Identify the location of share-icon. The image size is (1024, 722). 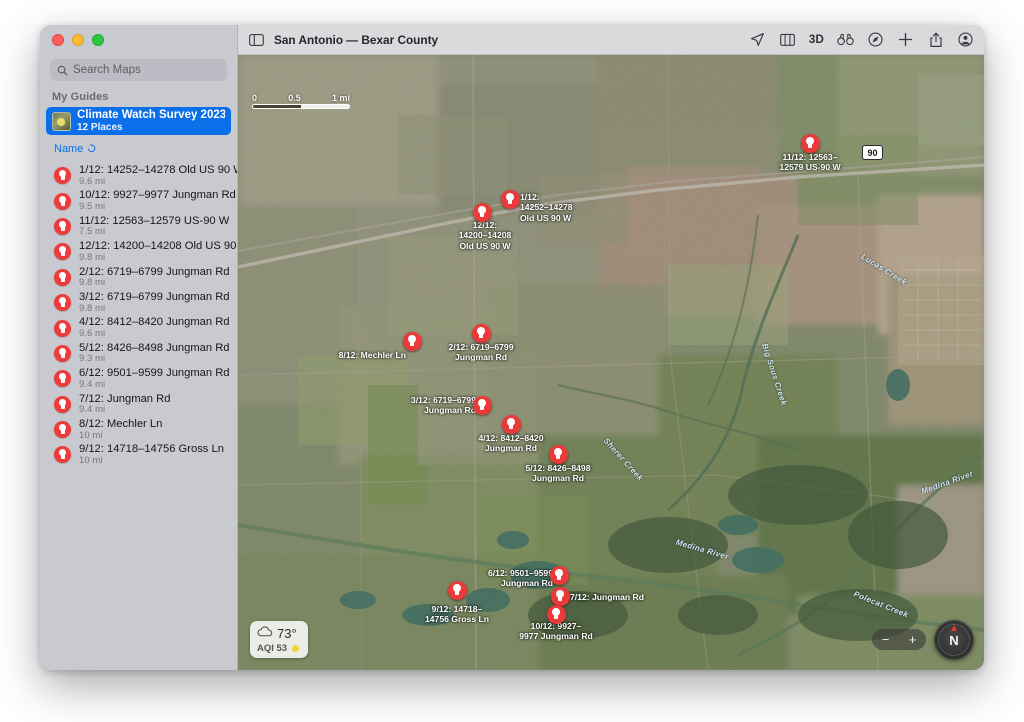
(935, 39).